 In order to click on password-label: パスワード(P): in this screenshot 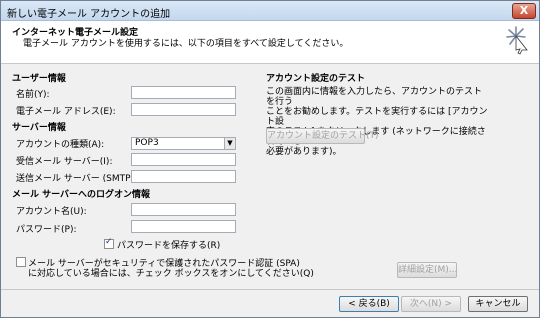, I will do `click(46, 230)`.